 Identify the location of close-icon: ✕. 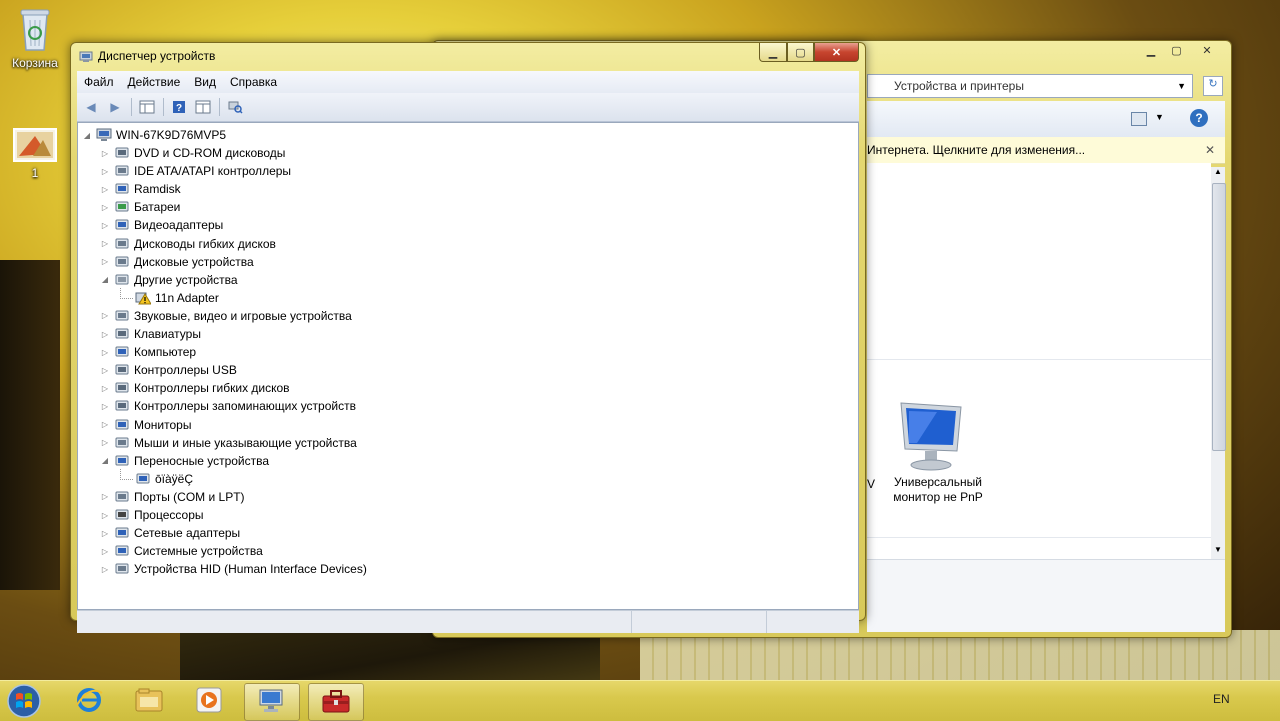
(1210, 150).